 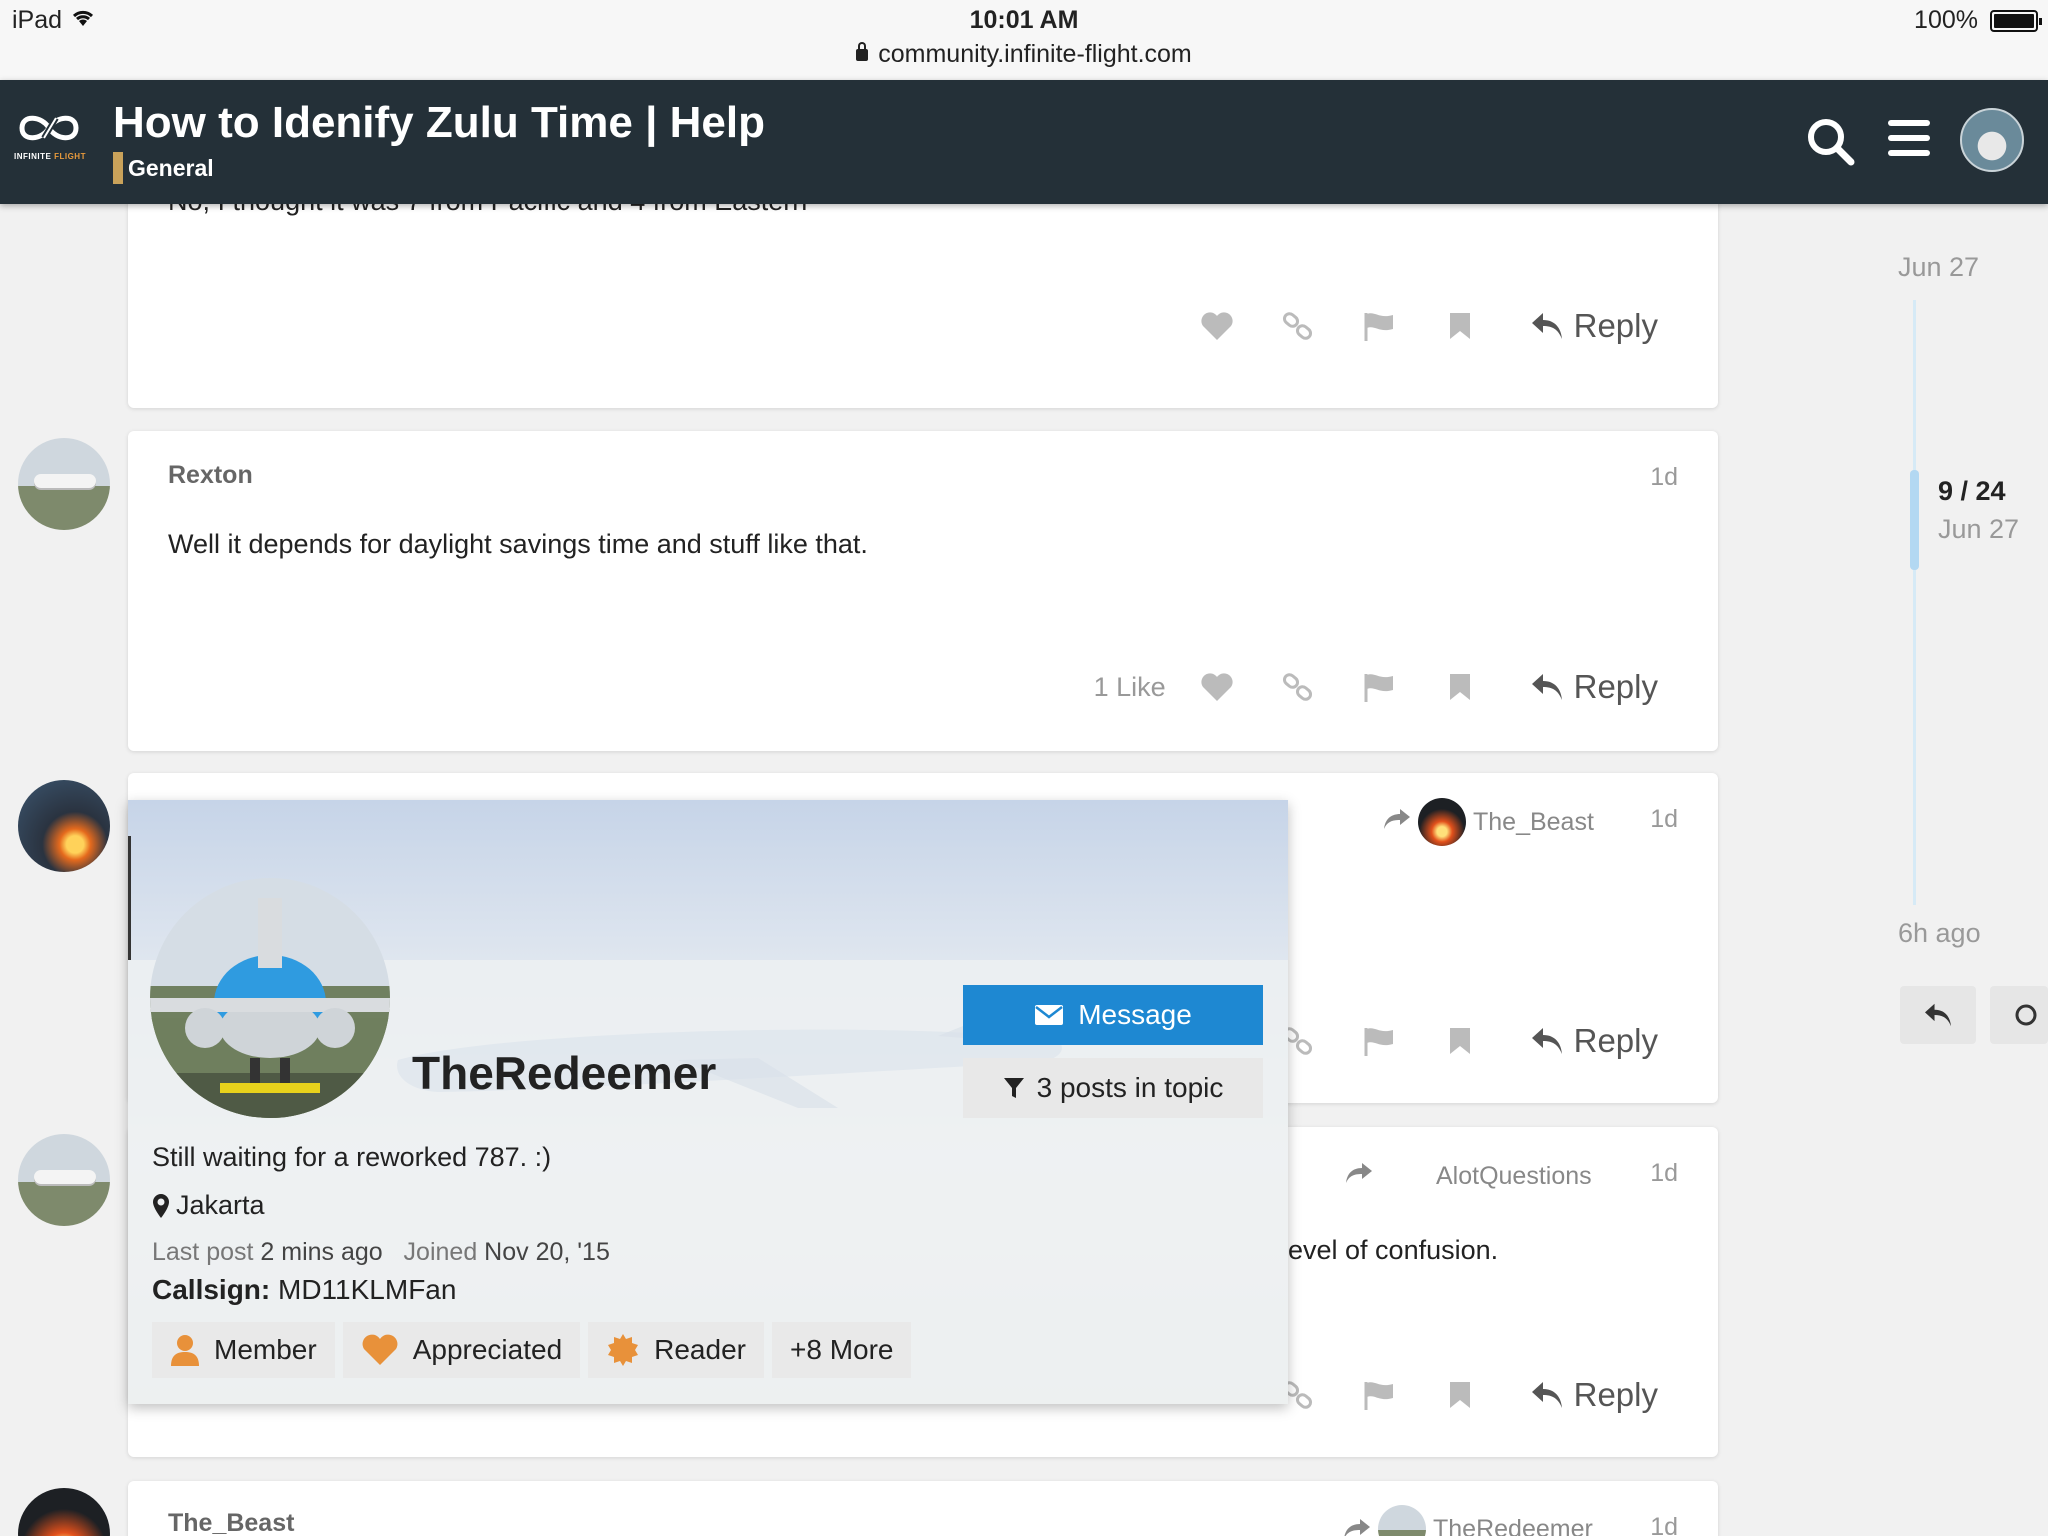 What do you see at coordinates (1024, 20) in the screenshot?
I see `clock: 10:01 AM` at bounding box center [1024, 20].